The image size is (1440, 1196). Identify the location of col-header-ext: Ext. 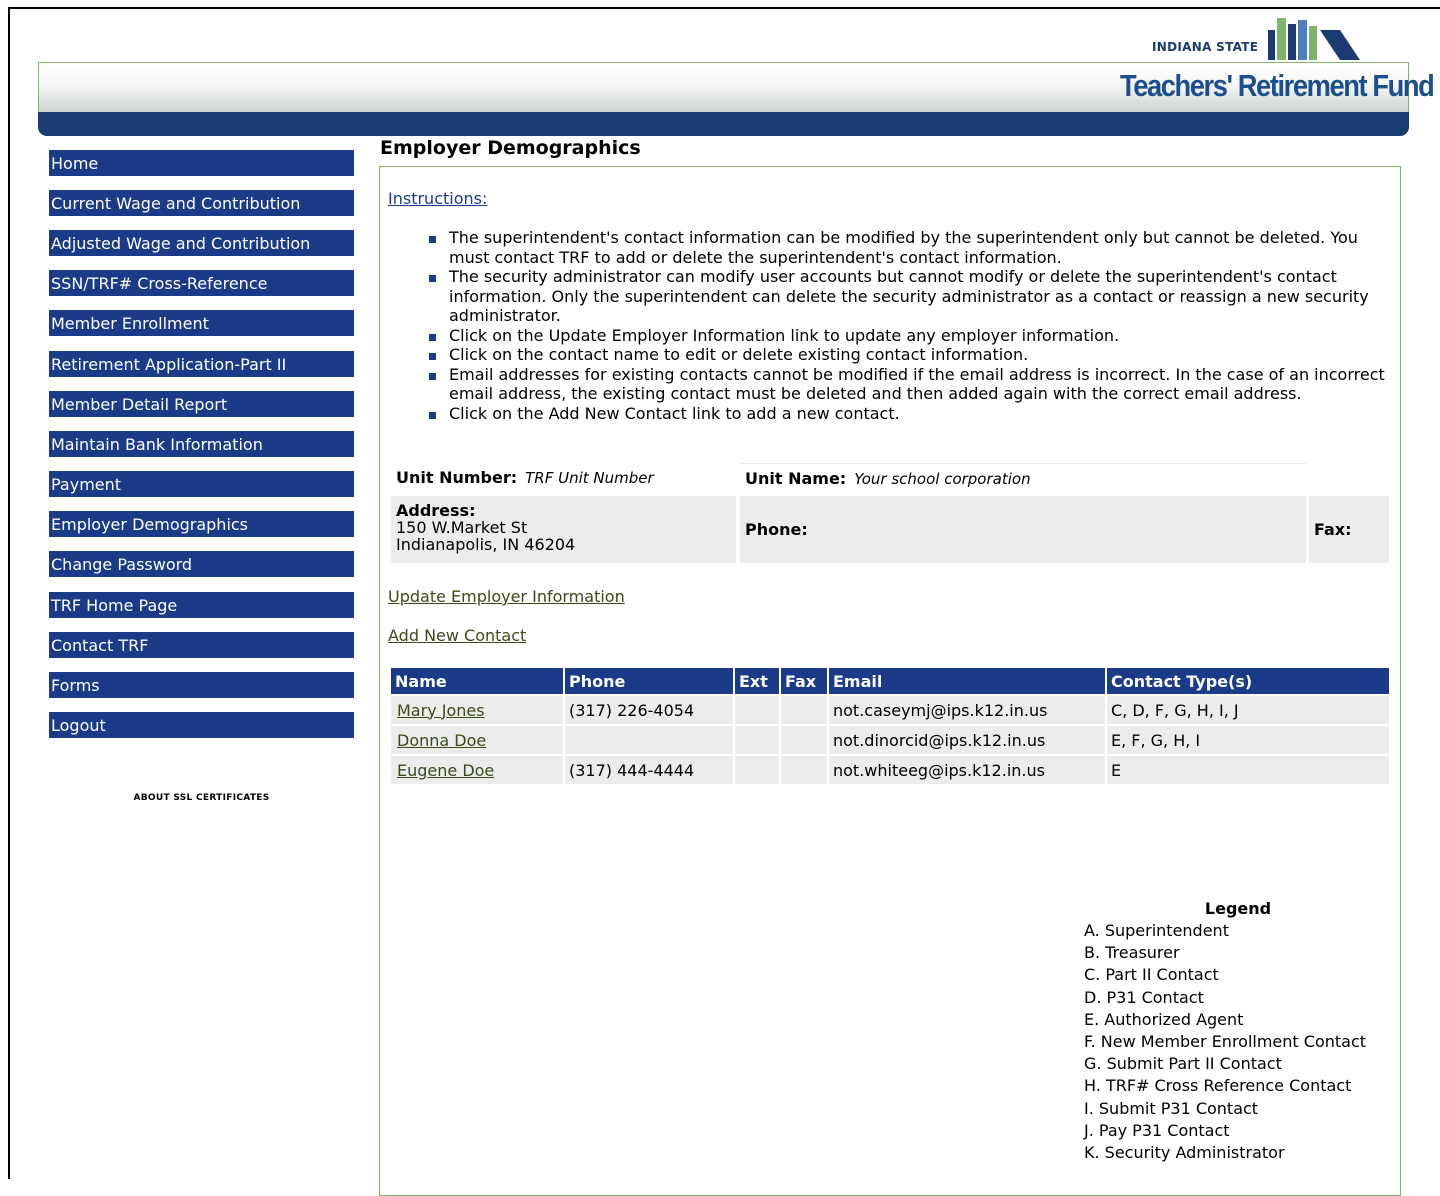
(757, 681).